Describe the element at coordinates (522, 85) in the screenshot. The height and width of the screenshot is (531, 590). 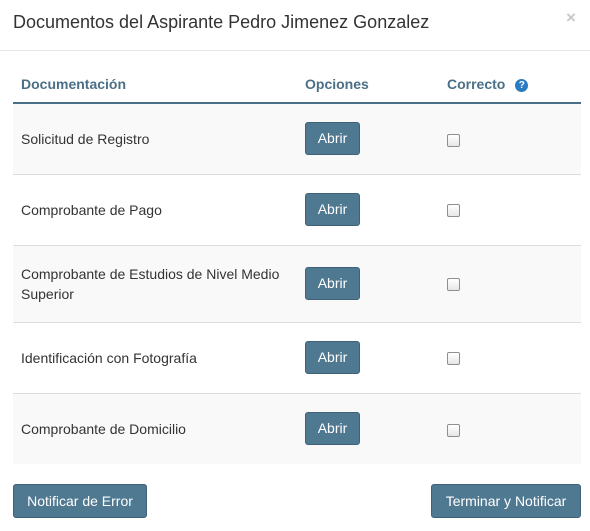
I see `question-circle-icon: ?` at that location.